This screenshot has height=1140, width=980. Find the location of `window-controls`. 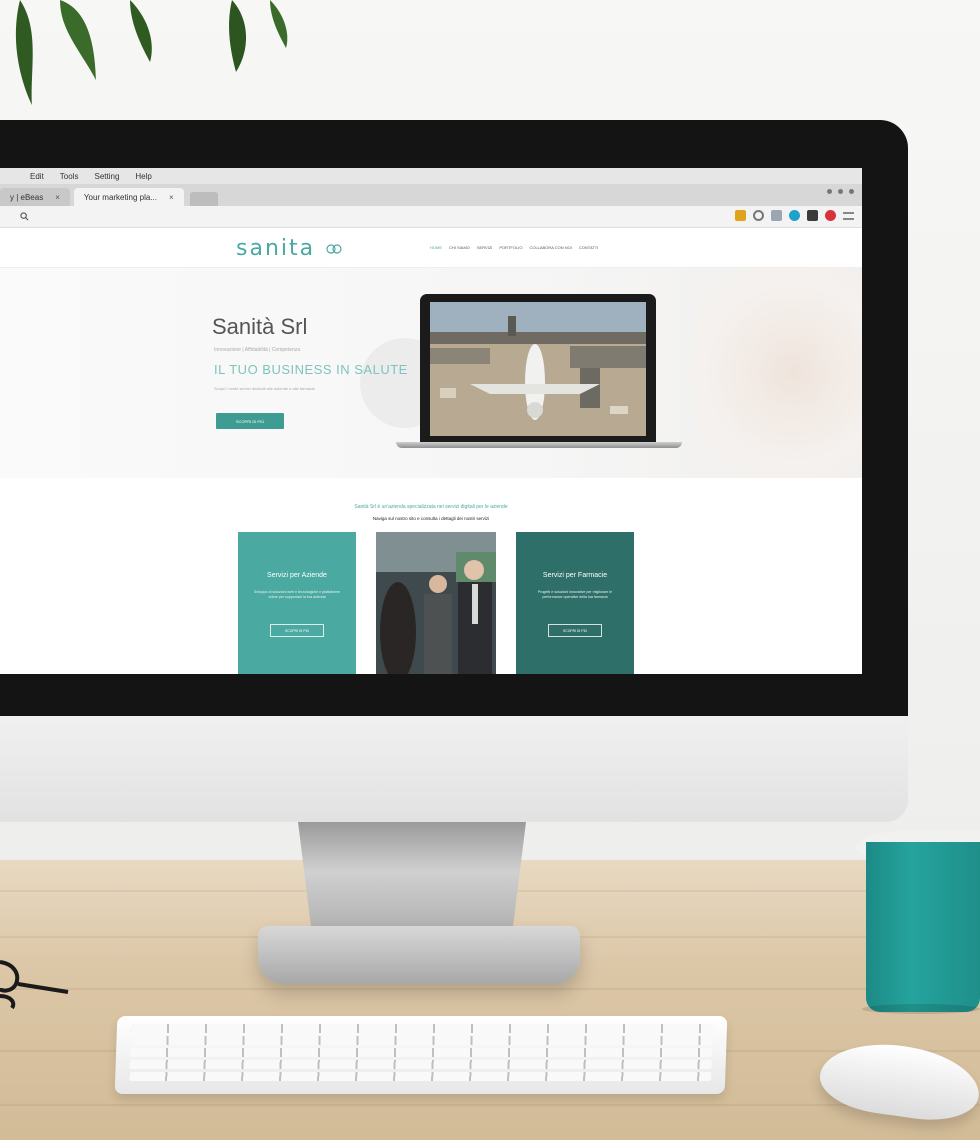

window-controls is located at coordinates (840, 191).